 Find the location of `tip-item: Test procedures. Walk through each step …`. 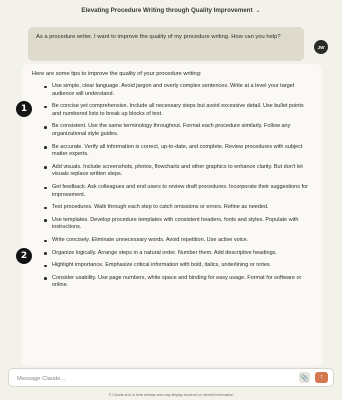

tip-item: Test procedures. Walk through each step … is located at coordinates (179, 208).